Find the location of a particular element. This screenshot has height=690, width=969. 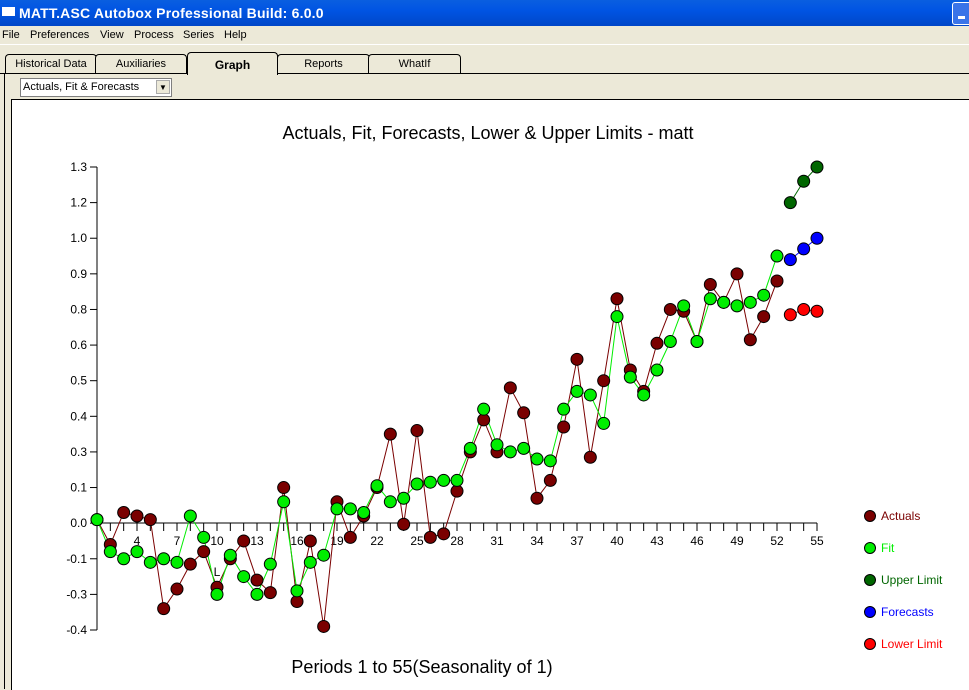

y-tick-label: -0.1 is located at coordinates (76, 559).